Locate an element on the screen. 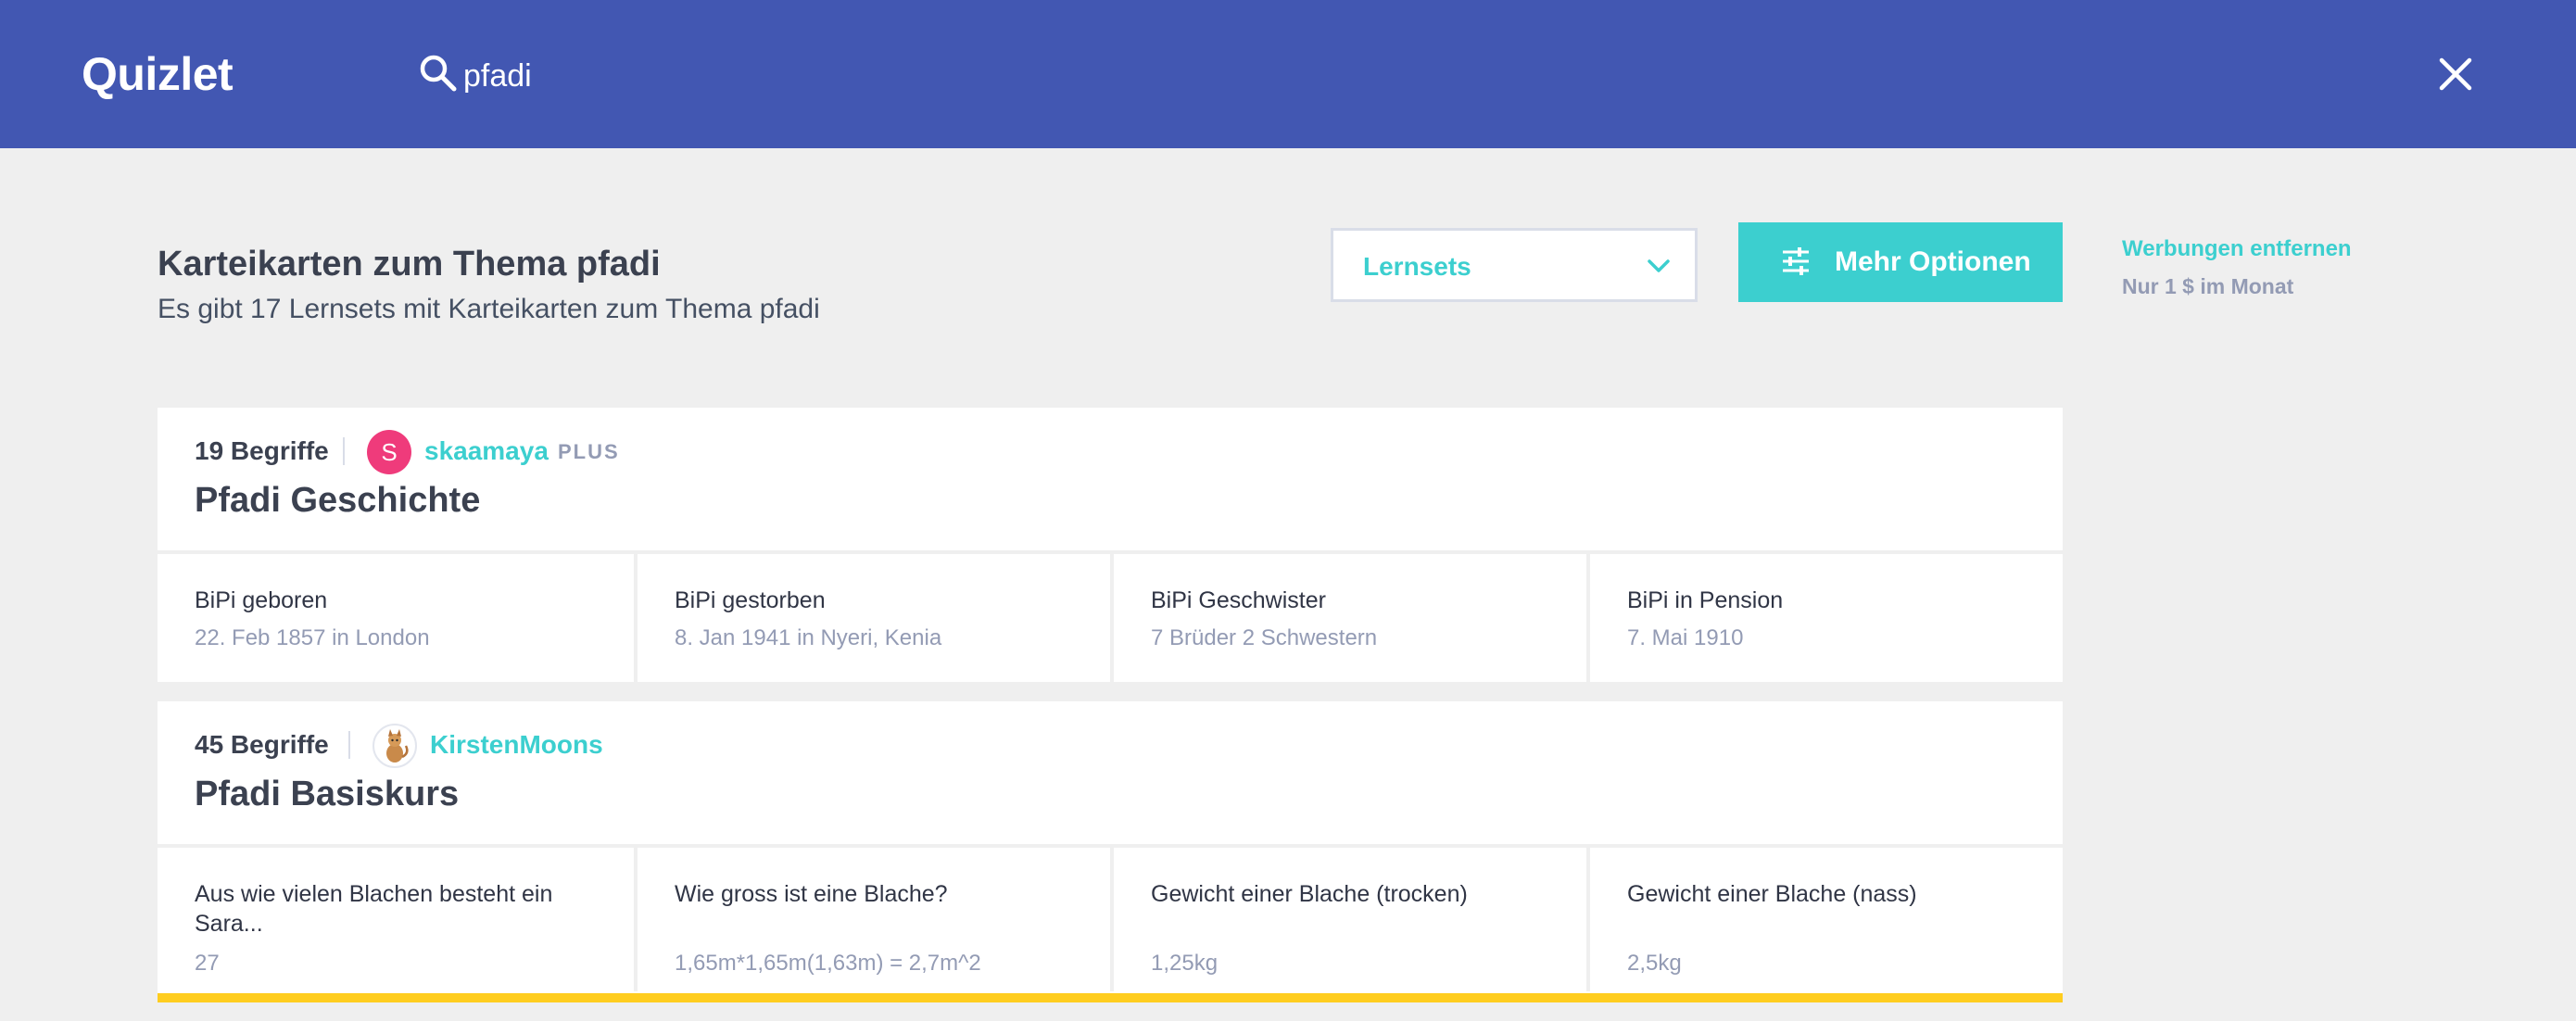 The image size is (2576, 1021). sliders-icon is located at coordinates (1796, 261).